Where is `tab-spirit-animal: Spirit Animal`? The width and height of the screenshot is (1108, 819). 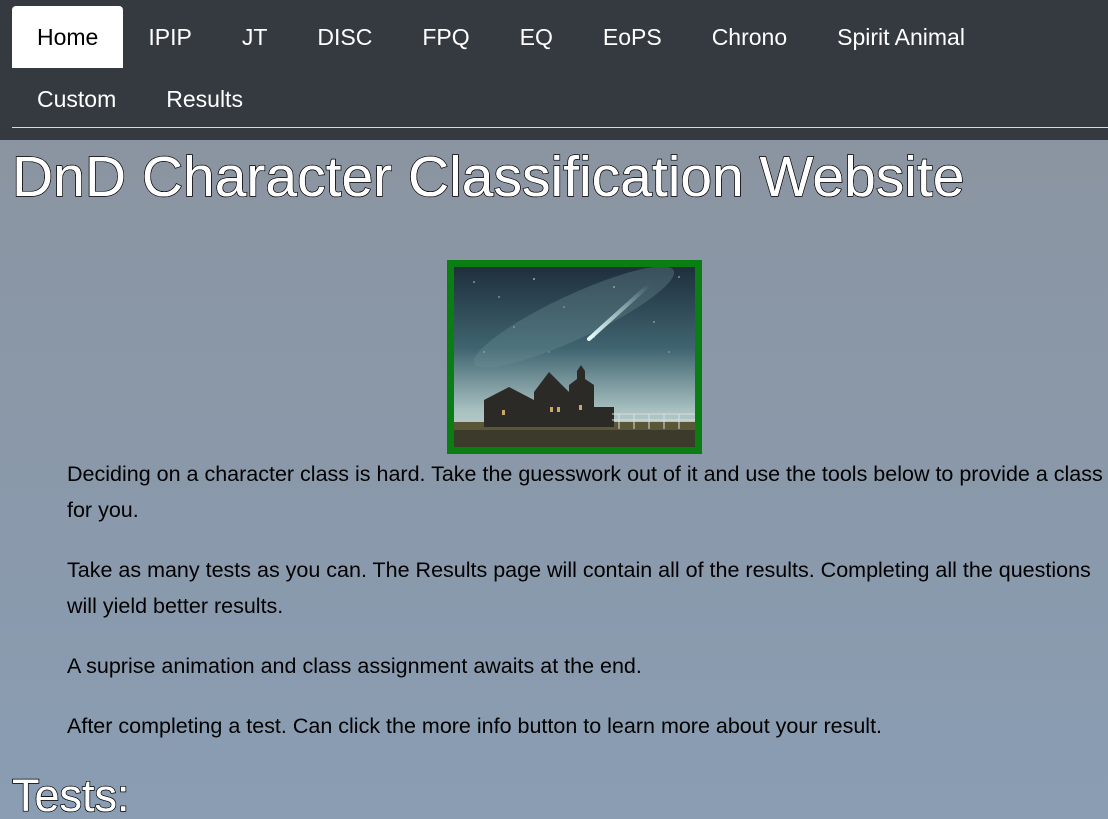 tab-spirit-animal: Spirit Animal is located at coordinates (901, 37).